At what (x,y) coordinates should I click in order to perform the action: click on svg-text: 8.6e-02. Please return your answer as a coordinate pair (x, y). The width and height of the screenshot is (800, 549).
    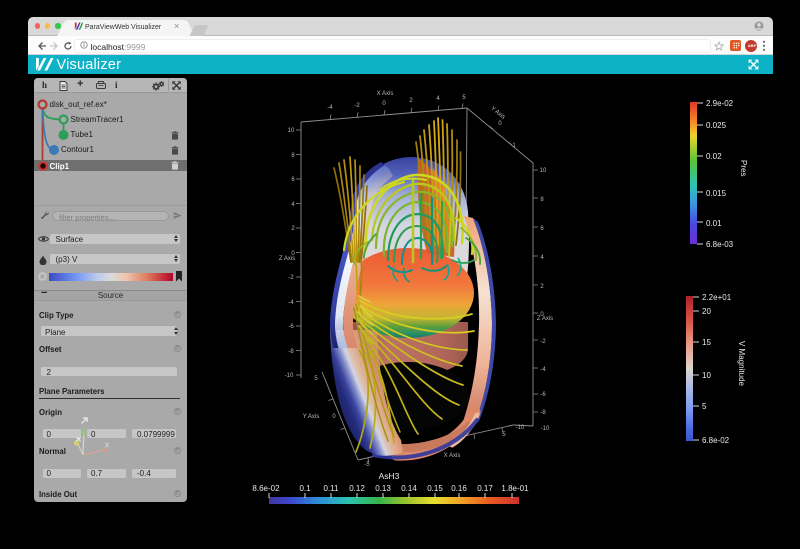
    Looking at the image, I should click on (266, 488).